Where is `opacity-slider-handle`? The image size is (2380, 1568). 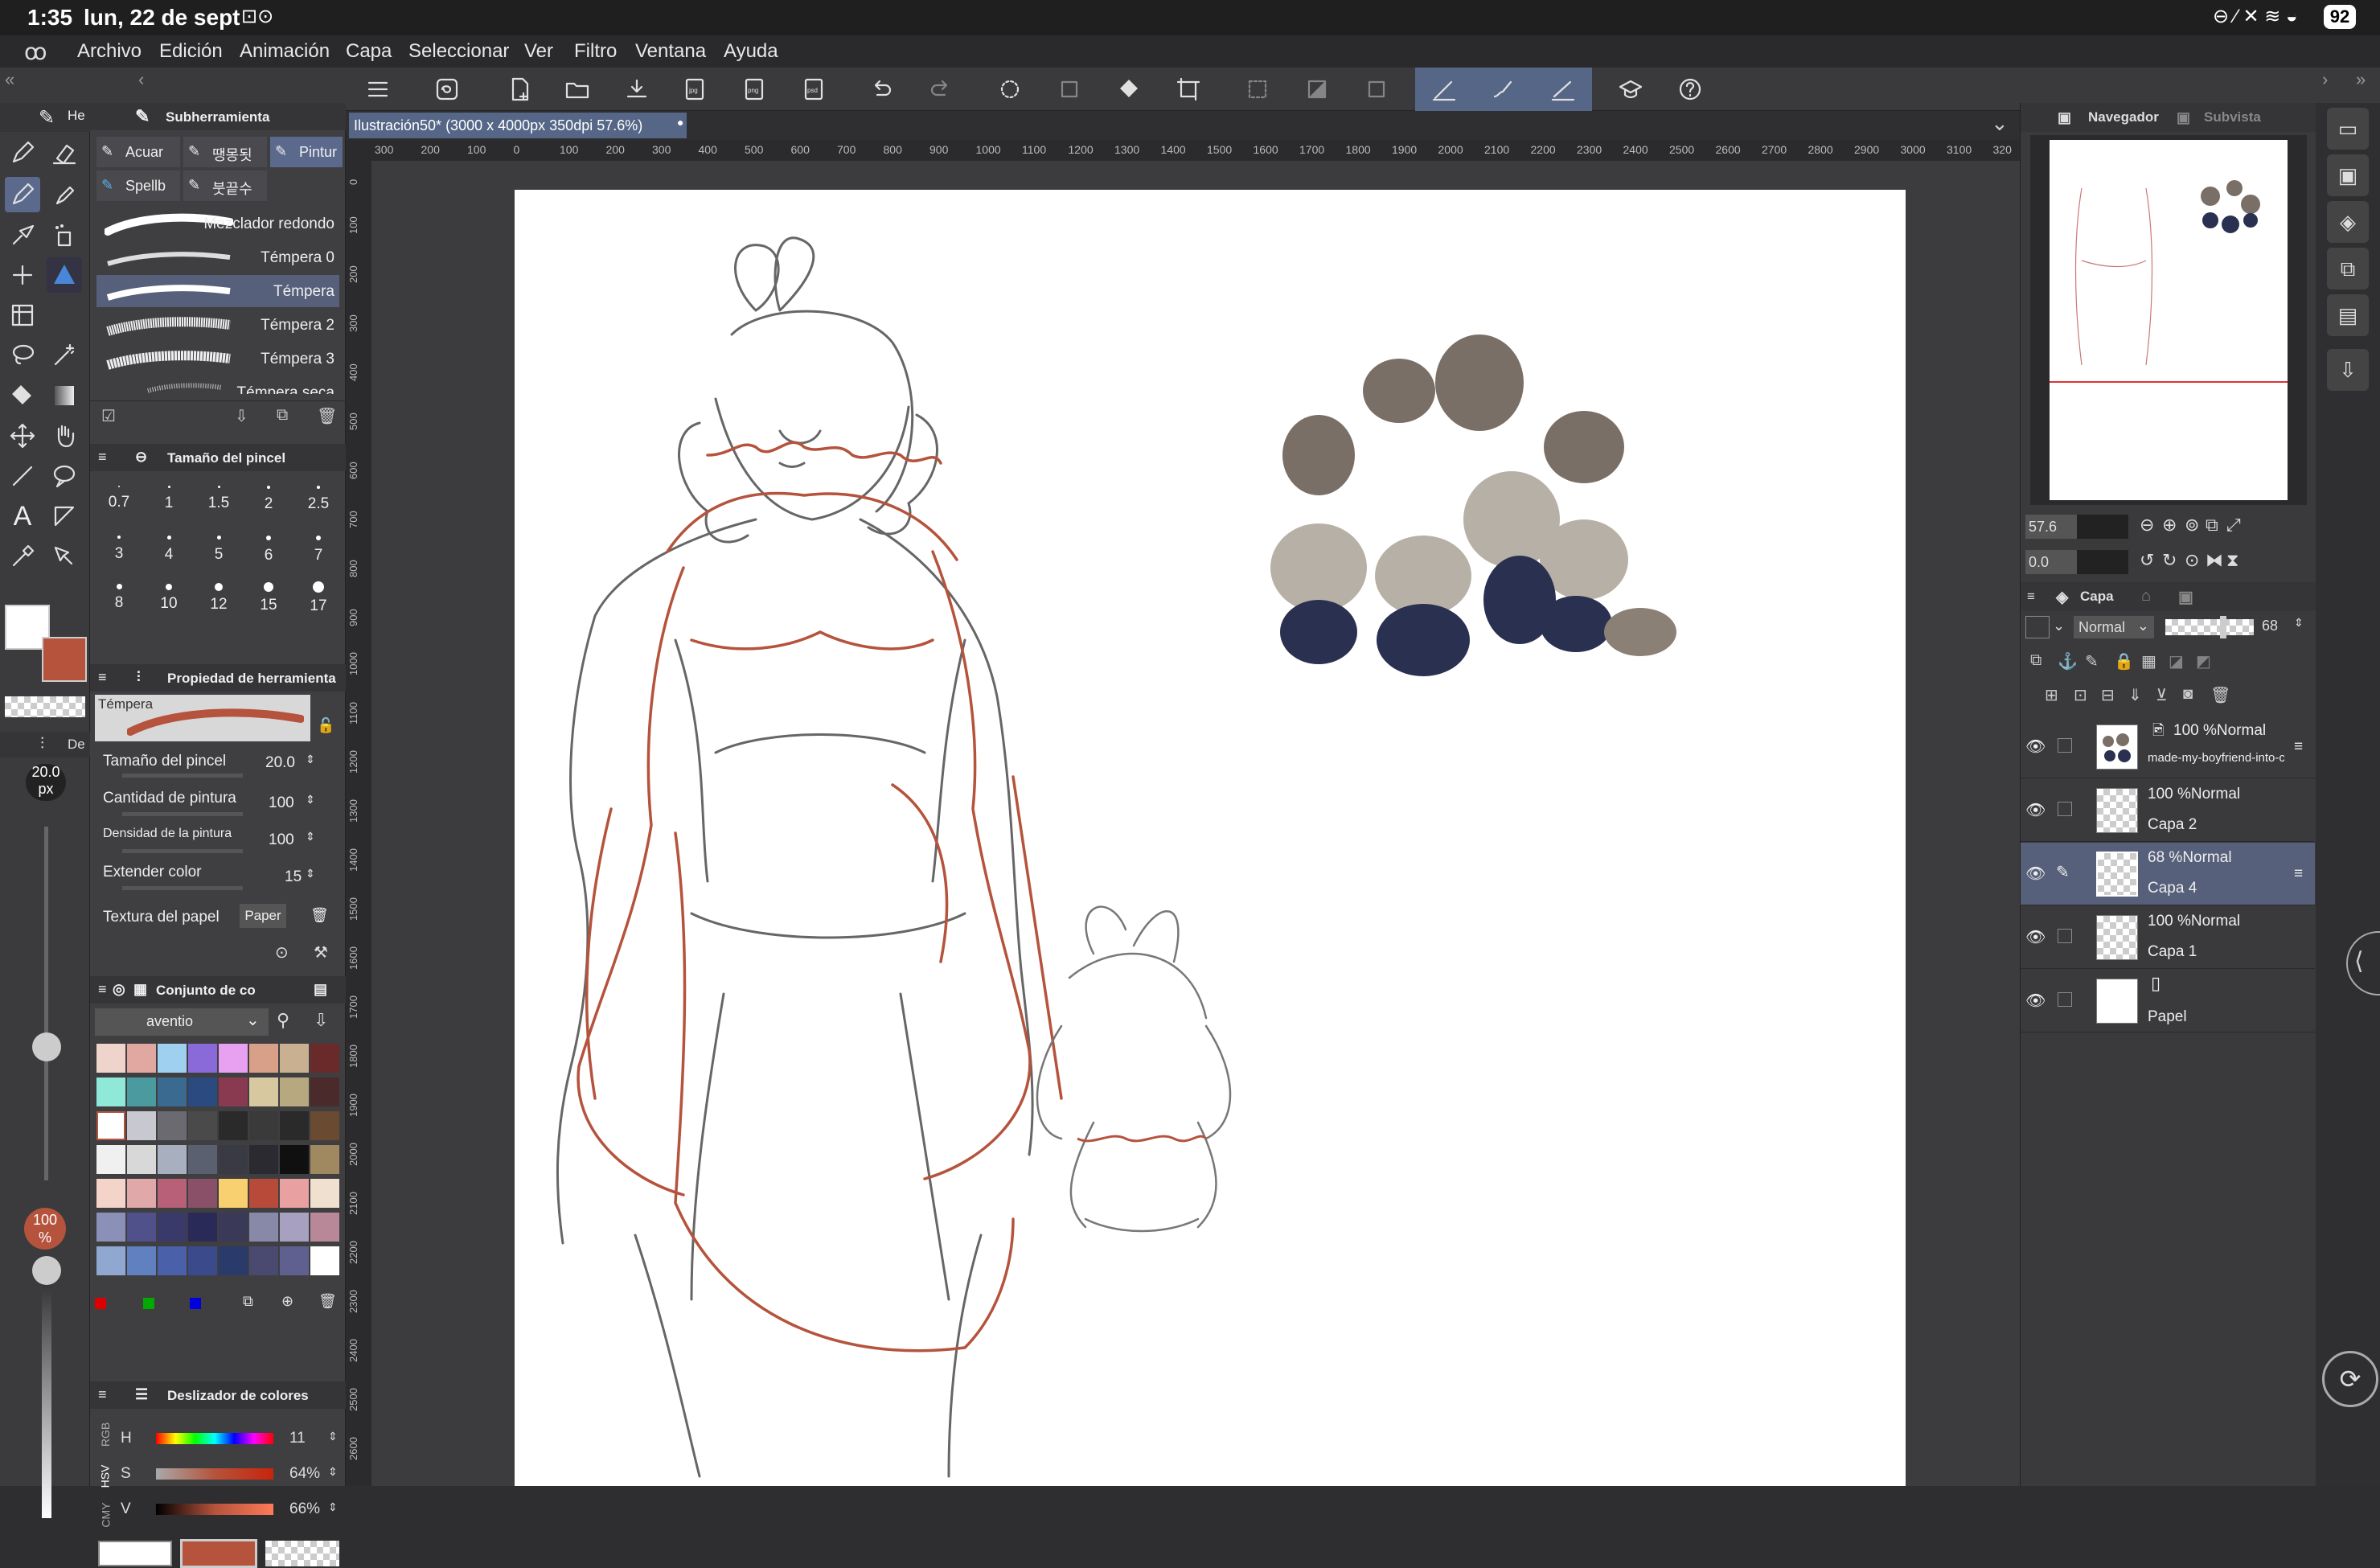
opacity-slider-handle is located at coordinates (46, 1270).